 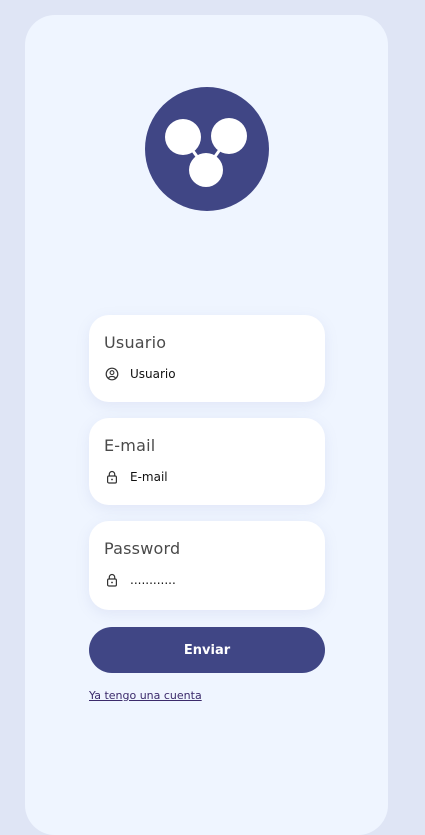 What do you see at coordinates (112, 374) in the screenshot?
I see `user-circle-icon` at bounding box center [112, 374].